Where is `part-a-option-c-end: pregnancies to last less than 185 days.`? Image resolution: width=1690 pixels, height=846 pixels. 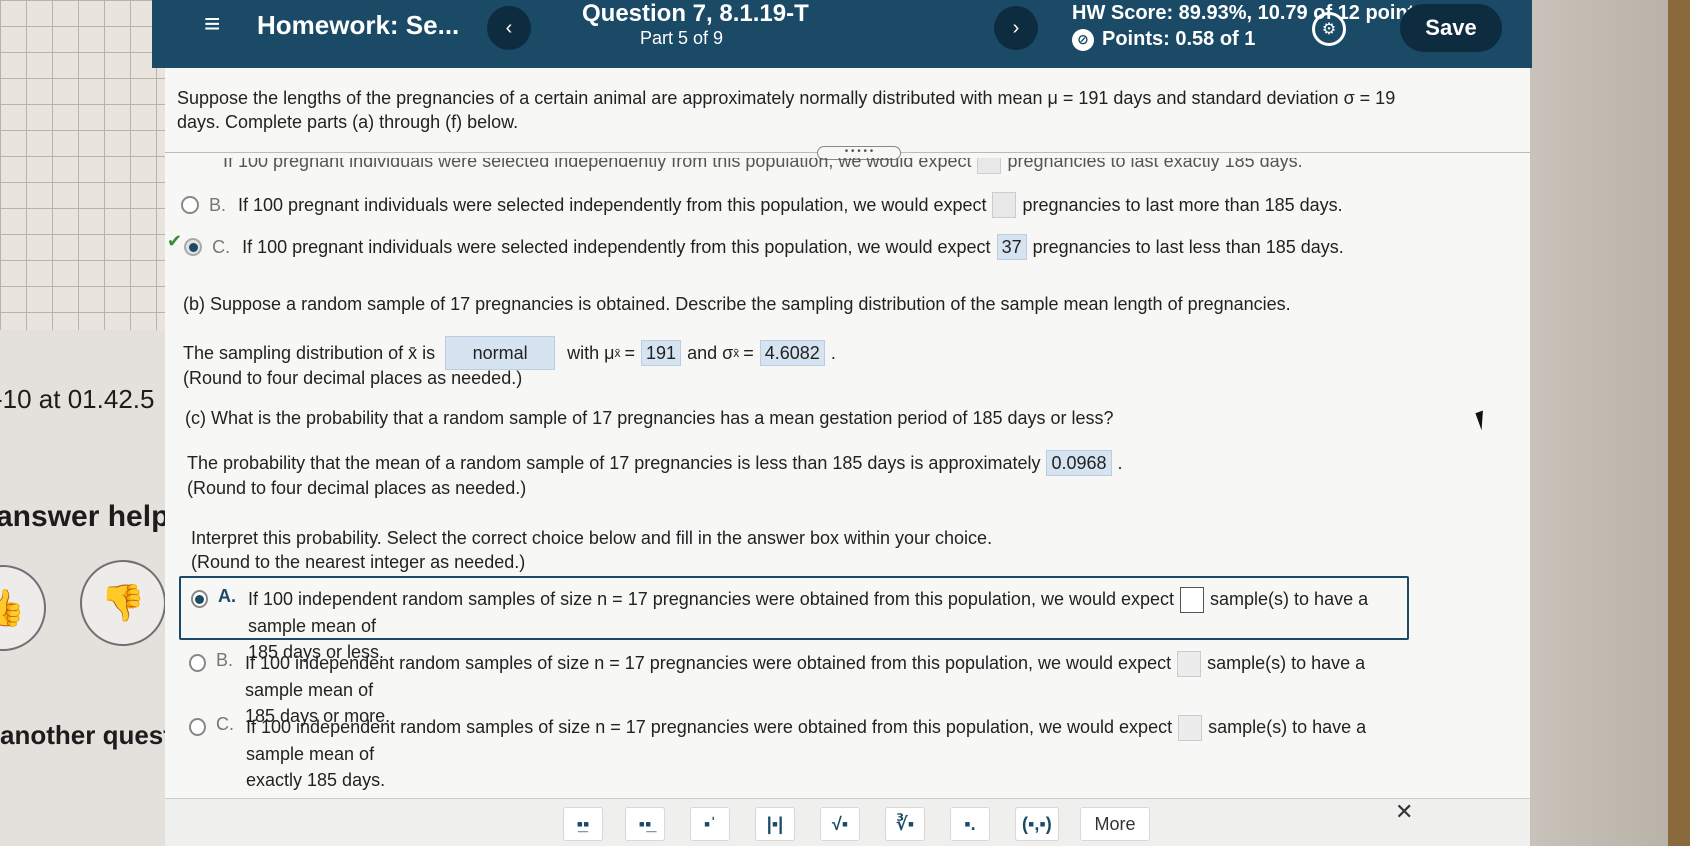 part-a-option-c-end: pregnancies to last less than 185 days. is located at coordinates (1188, 246).